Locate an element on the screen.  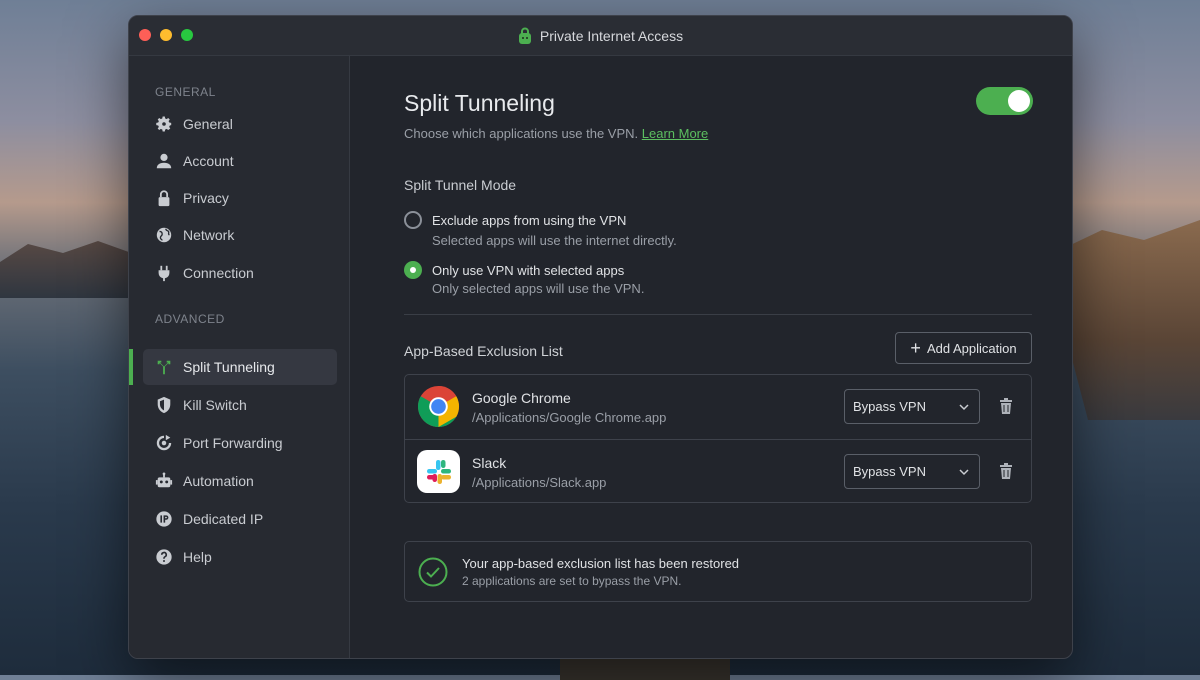
sidebar-item-account: Account is located at coordinates (240, 161).